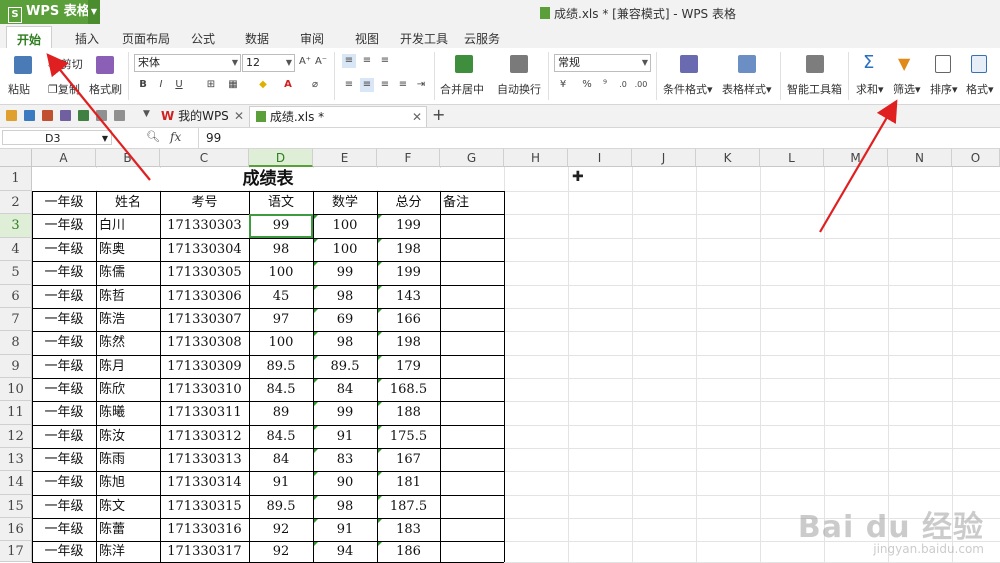 The width and height of the screenshot is (1000, 563). Describe the element at coordinates (890, 533) in the screenshot. I see `baidu-watermark: Bai du 经验 jingyan.baidu.com` at that location.